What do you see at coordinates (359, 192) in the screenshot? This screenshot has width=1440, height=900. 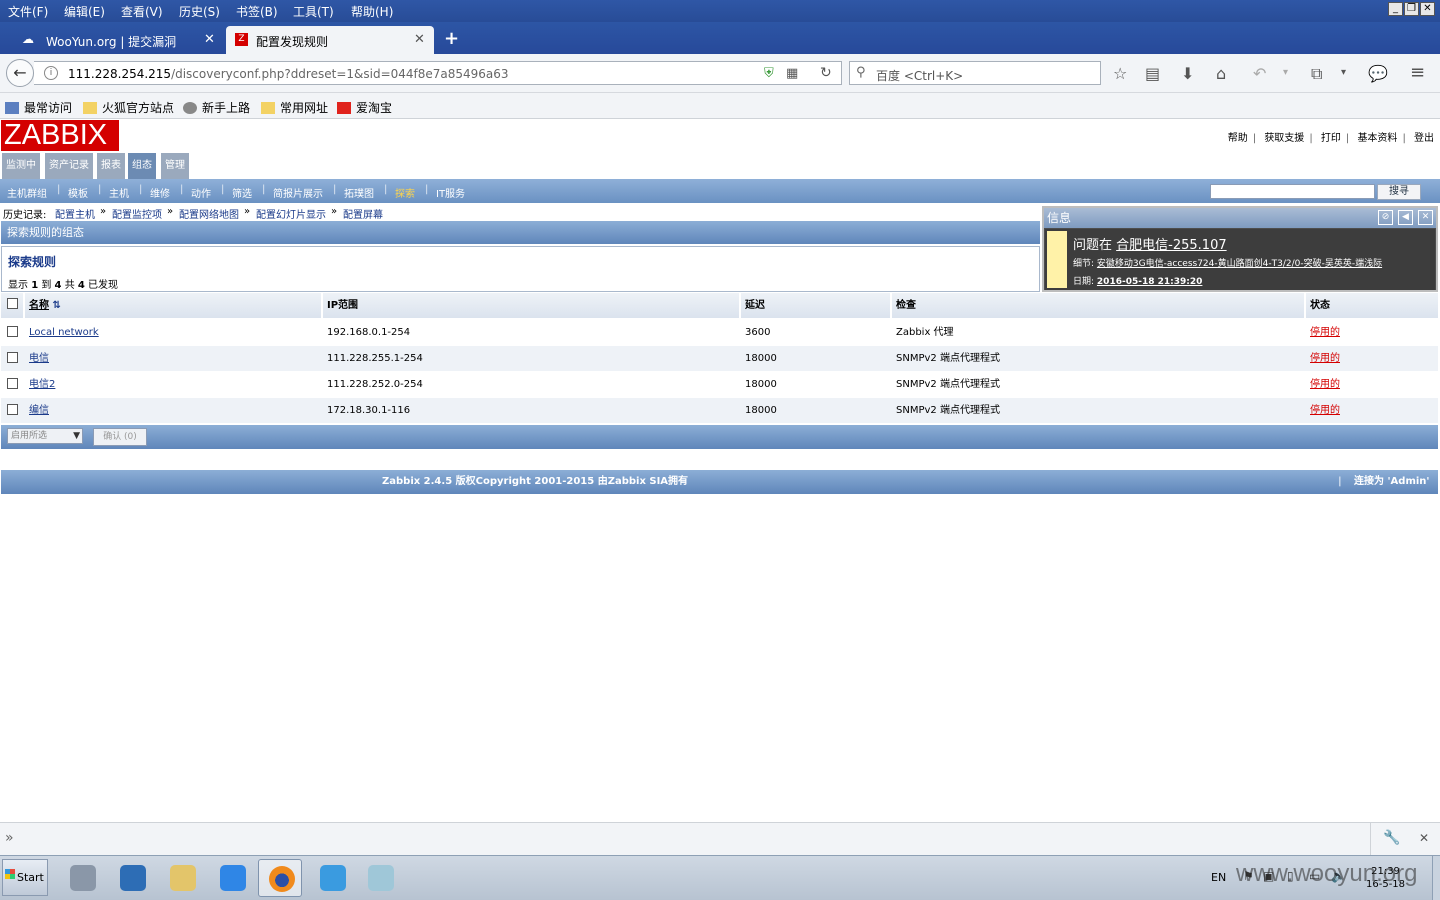 I see `submenu-maps: 拓璞图` at bounding box center [359, 192].